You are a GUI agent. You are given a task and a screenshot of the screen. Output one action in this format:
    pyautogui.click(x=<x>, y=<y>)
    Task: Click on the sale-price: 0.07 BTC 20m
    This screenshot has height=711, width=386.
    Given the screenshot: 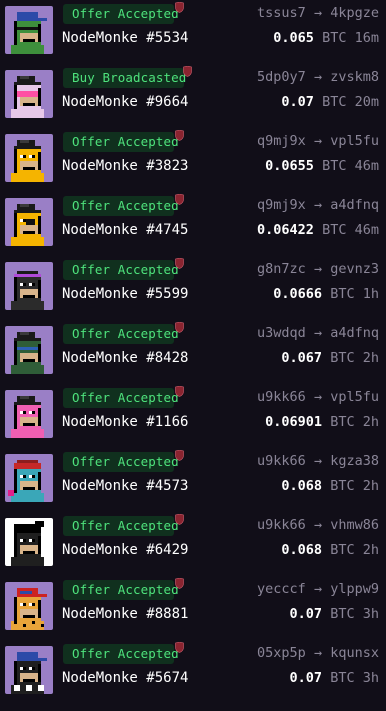 What is the action you would take?
    pyautogui.click(x=330, y=102)
    